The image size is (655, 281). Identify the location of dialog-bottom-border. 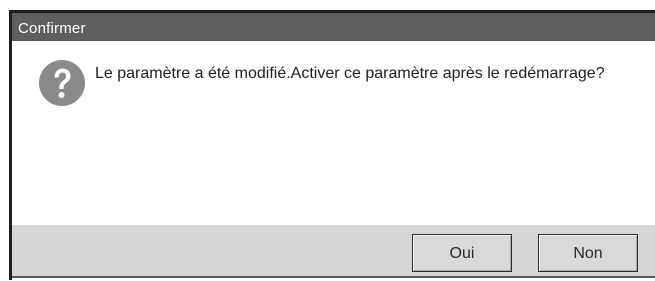
(333, 277).